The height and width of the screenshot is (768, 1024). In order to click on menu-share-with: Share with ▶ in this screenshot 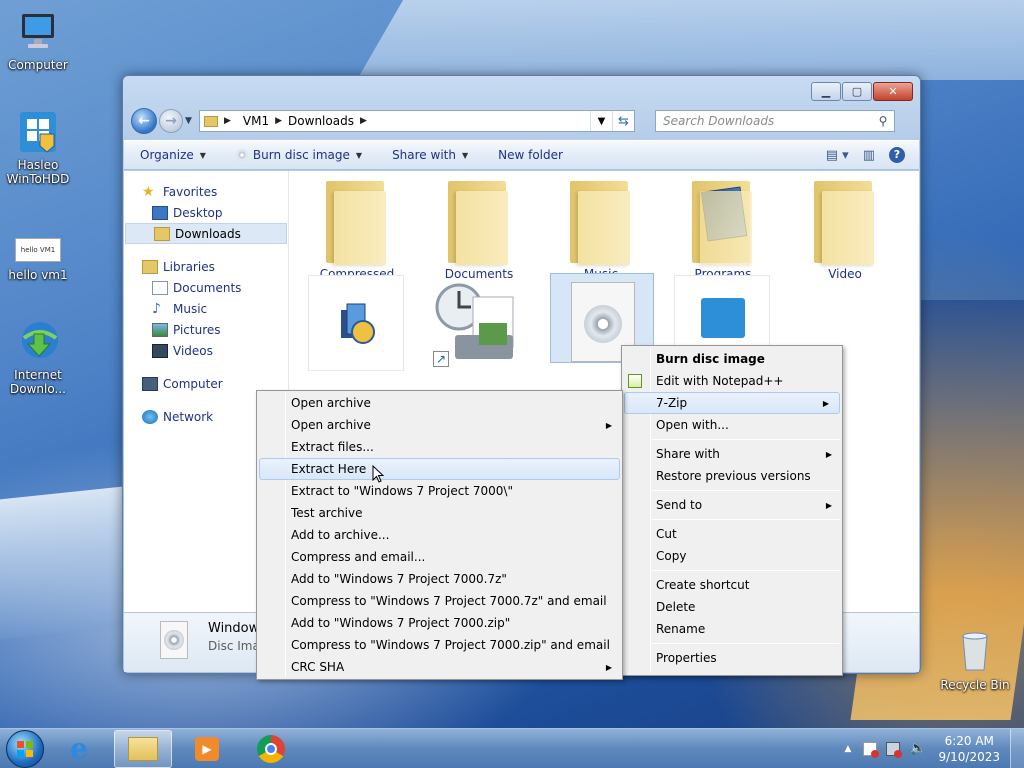, I will do `click(732, 454)`.